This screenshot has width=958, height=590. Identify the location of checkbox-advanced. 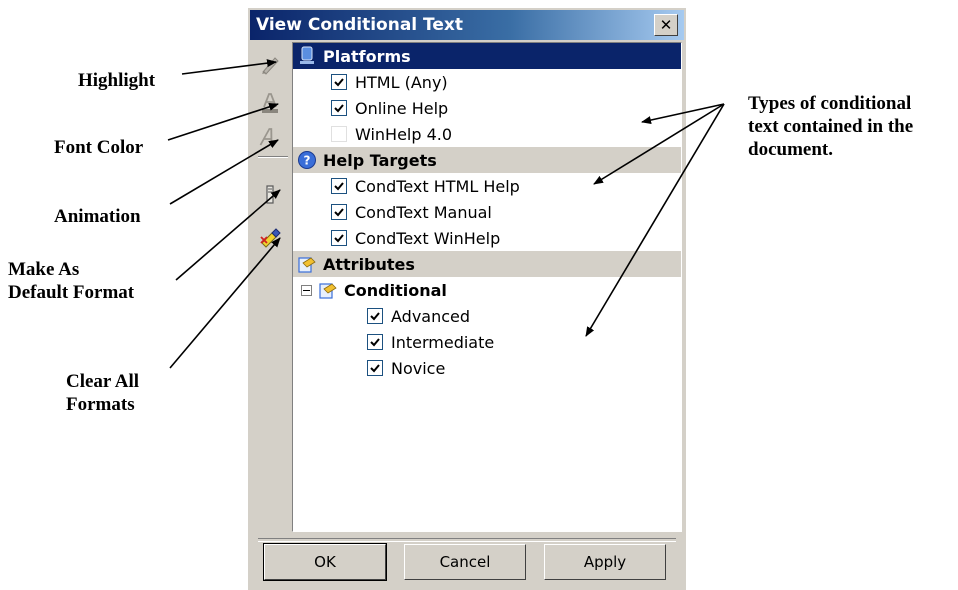
(375, 316).